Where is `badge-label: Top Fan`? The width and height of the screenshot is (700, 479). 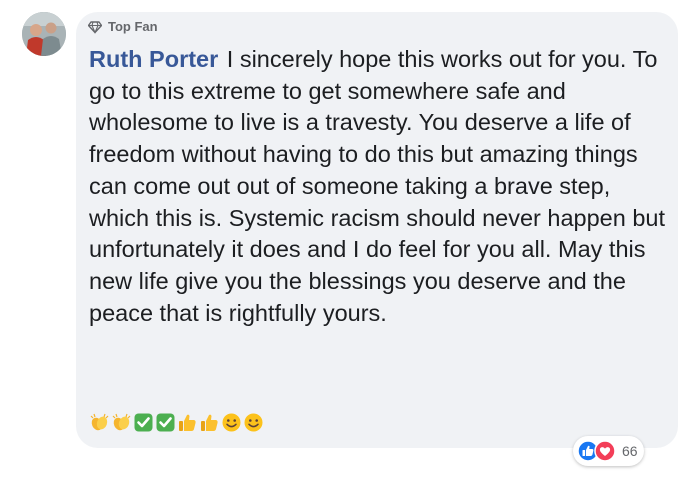
badge-label: Top Fan is located at coordinates (133, 26).